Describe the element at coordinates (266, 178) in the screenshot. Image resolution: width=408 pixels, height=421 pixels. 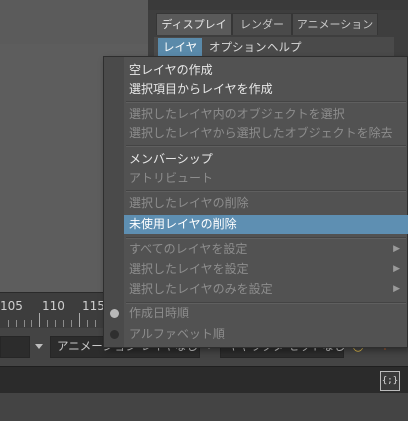
I see `menu-item-attributes: アトリビュート` at that location.